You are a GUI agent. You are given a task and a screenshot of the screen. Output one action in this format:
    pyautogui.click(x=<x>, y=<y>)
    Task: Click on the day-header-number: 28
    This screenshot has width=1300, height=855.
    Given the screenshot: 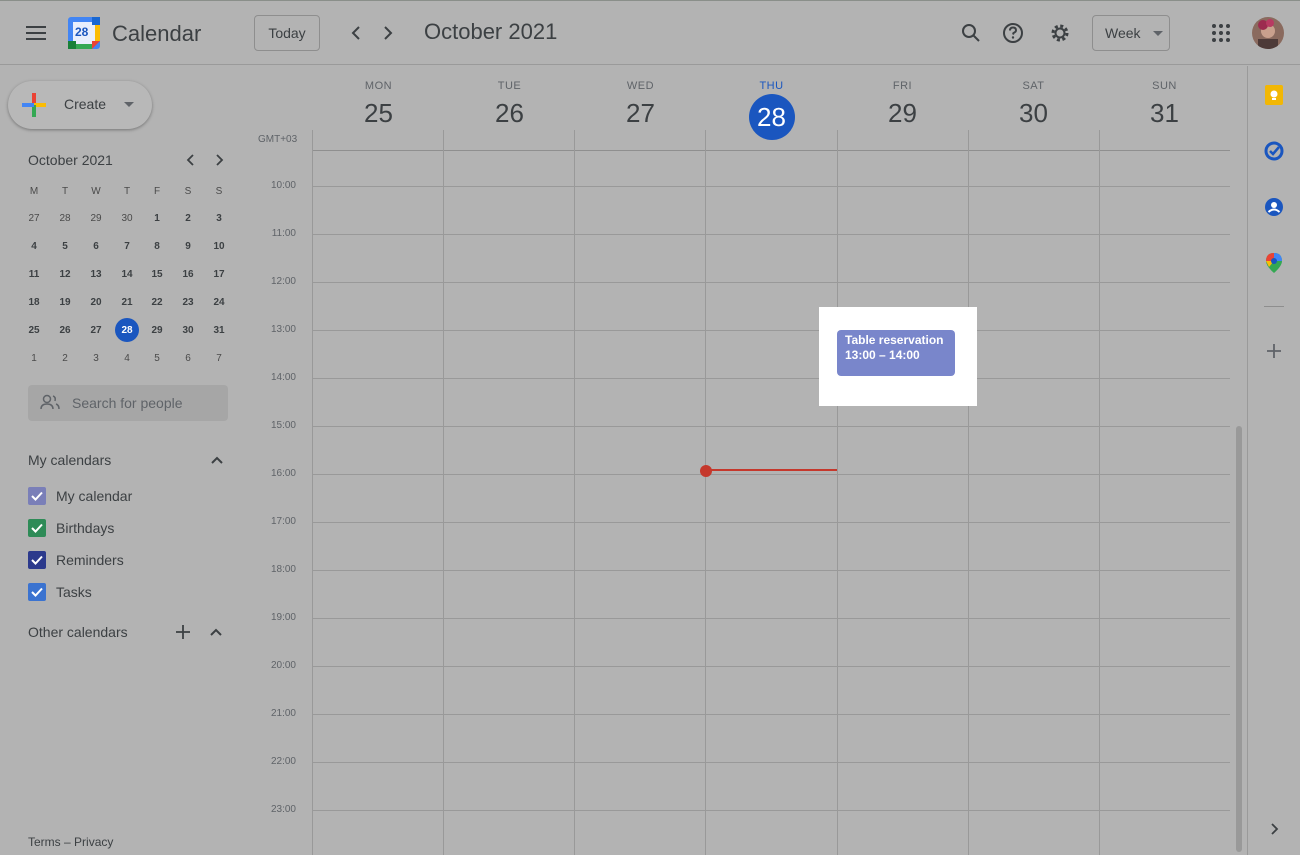 What is the action you would take?
    pyautogui.click(x=771, y=117)
    